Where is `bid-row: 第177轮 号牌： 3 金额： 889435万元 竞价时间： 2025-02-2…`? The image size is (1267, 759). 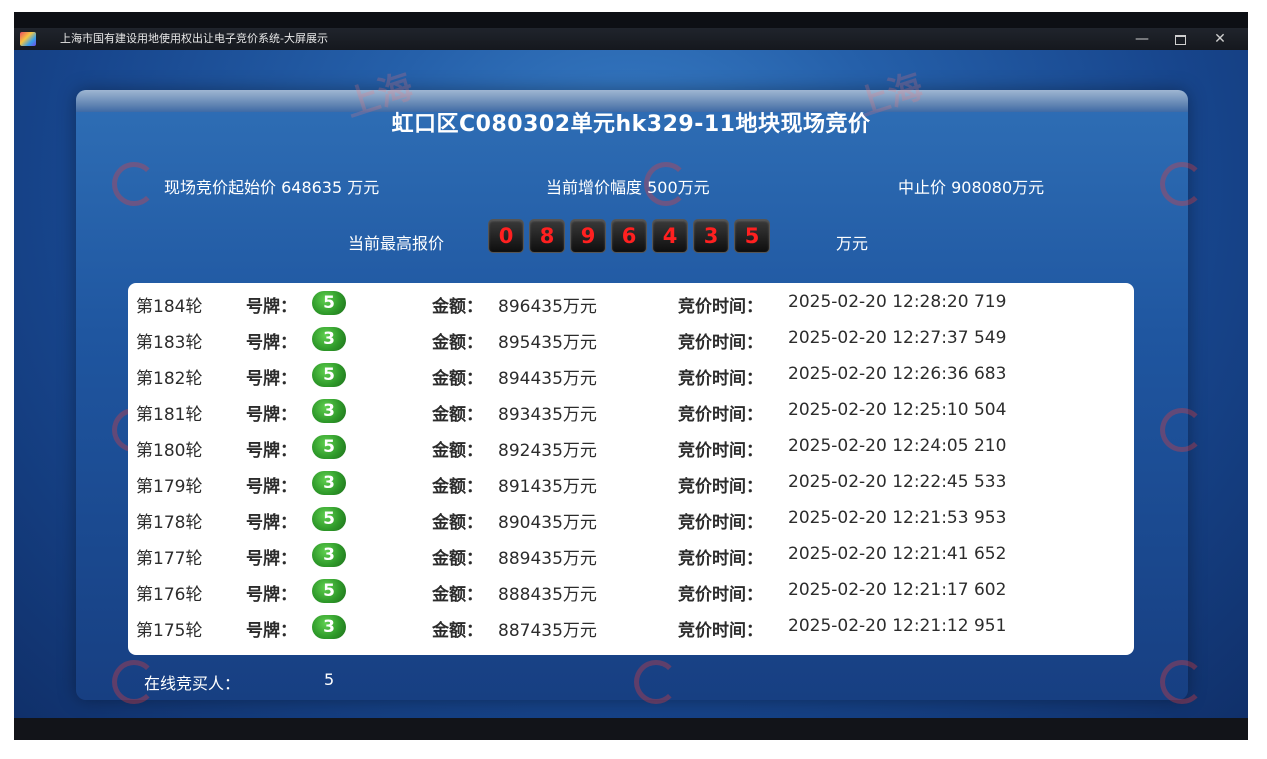
bid-row: 第177轮 号牌： 3 金额： 889435万元 竞价时间： 2025-02-2… is located at coordinates (631, 555).